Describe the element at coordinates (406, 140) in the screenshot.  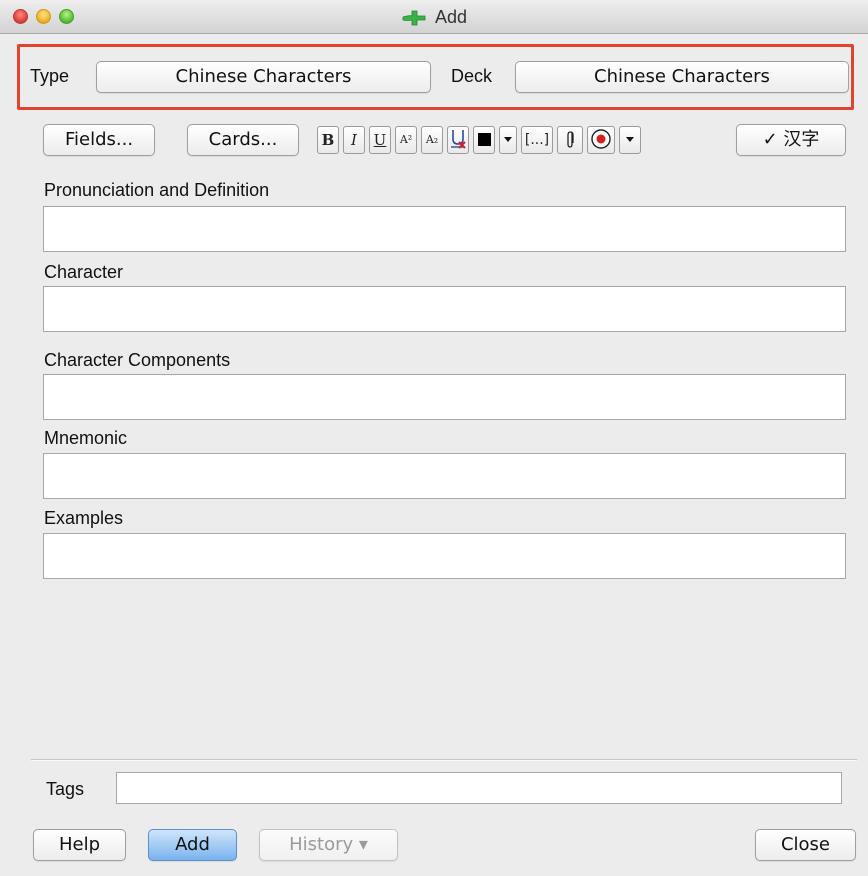
I see `superscript-button: A²` at that location.